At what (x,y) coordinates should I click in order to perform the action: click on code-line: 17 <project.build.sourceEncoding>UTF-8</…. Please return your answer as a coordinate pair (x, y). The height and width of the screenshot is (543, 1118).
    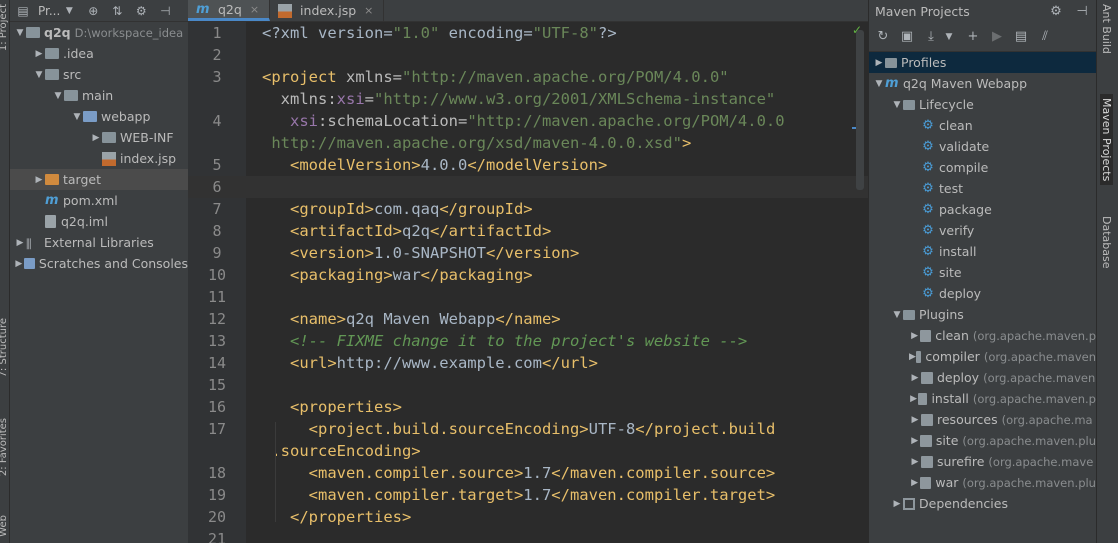
    Looking at the image, I should click on (528, 429).